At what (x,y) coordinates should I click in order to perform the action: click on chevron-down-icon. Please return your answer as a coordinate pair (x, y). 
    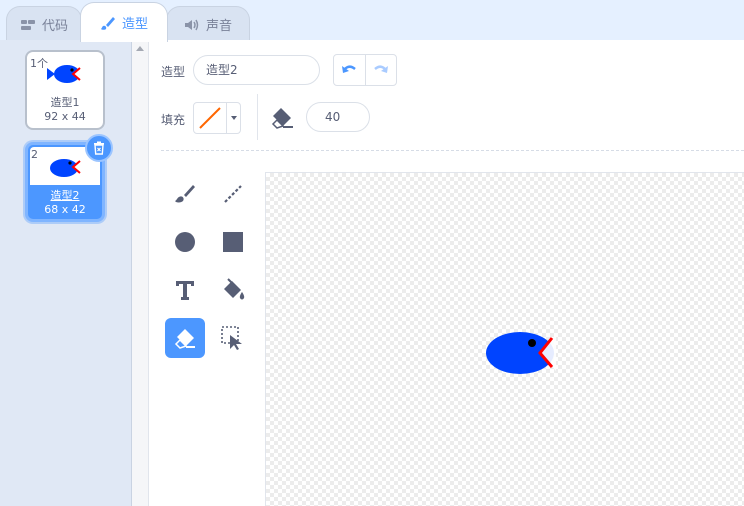
    Looking at the image, I should click on (233, 118).